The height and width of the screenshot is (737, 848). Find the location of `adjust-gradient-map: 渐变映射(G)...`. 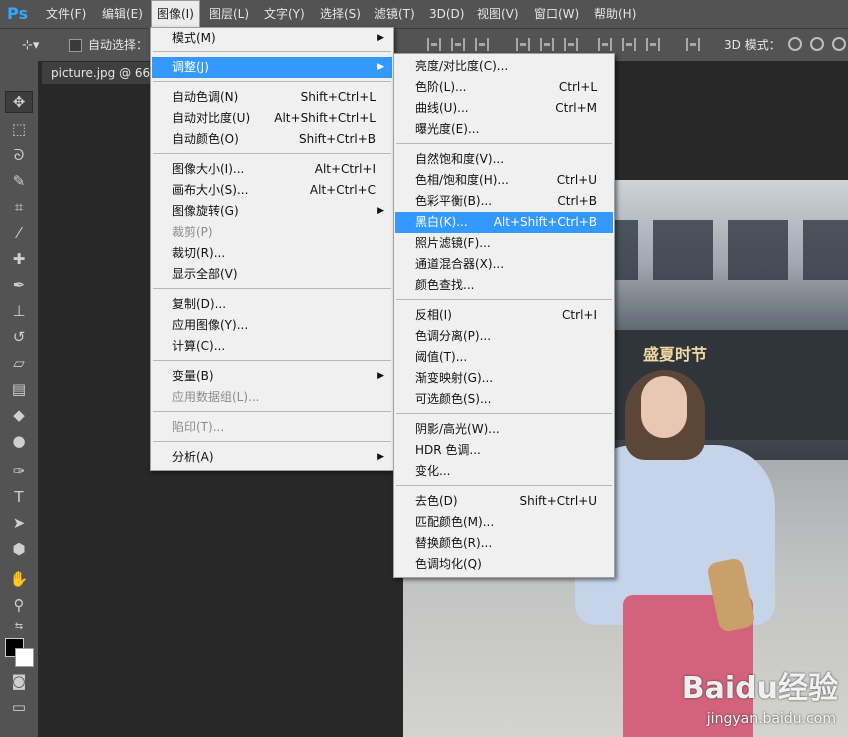

adjust-gradient-map: 渐变映射(G)... is located at coordinates (504, 378).